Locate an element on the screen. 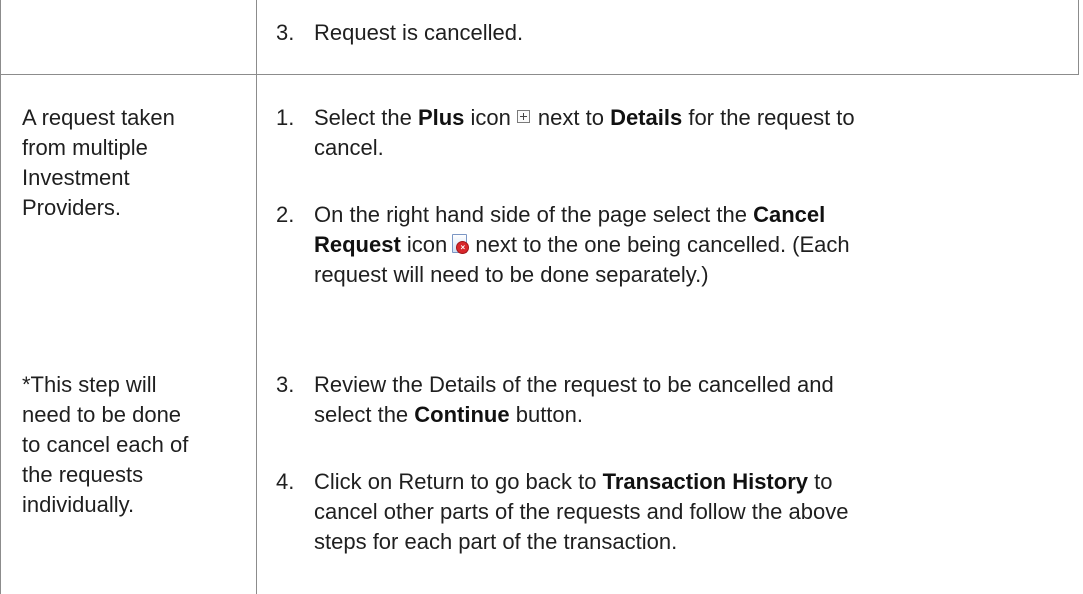 This screenshot has width=1083, height=594. cancel-request-icon: × is located at coordinates (460, 244).